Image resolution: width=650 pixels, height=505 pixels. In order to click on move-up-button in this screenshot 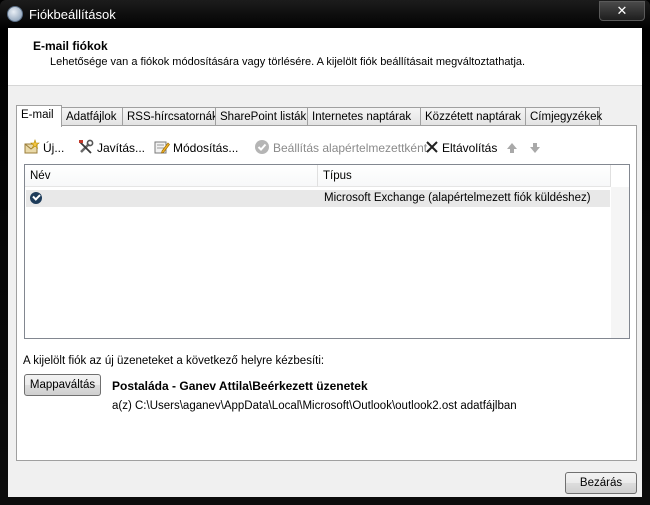, I will do `click(513, 148)`.